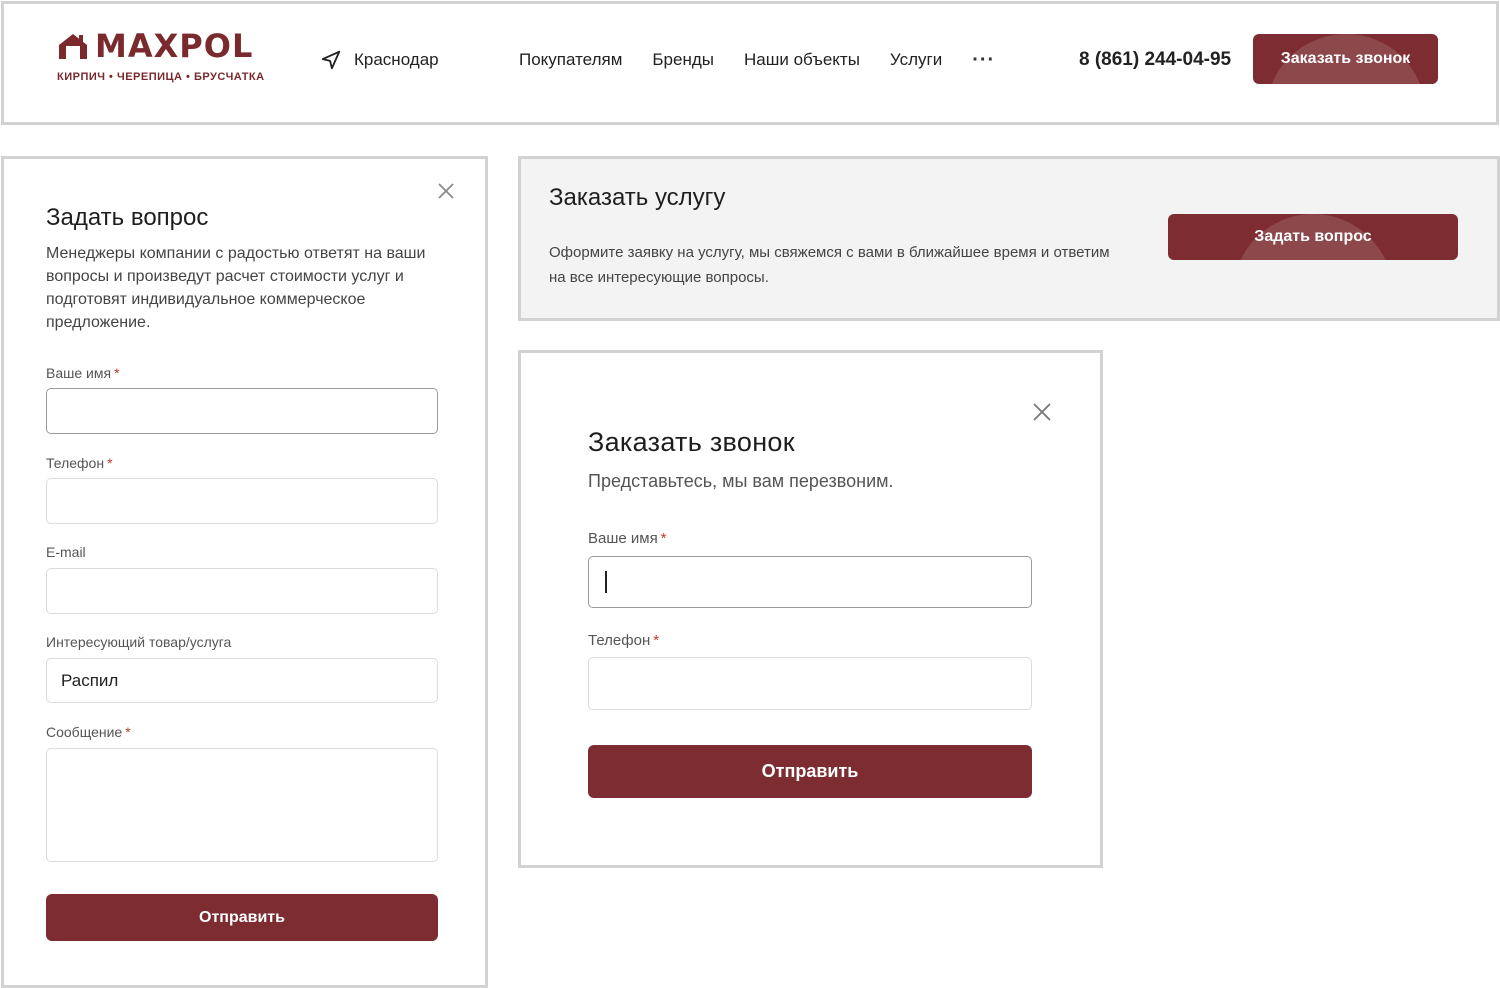  What do you see at coordinates (66, 552) in the screenshot?
I see `email-label: E-mail` at bounding box center [66, 552].